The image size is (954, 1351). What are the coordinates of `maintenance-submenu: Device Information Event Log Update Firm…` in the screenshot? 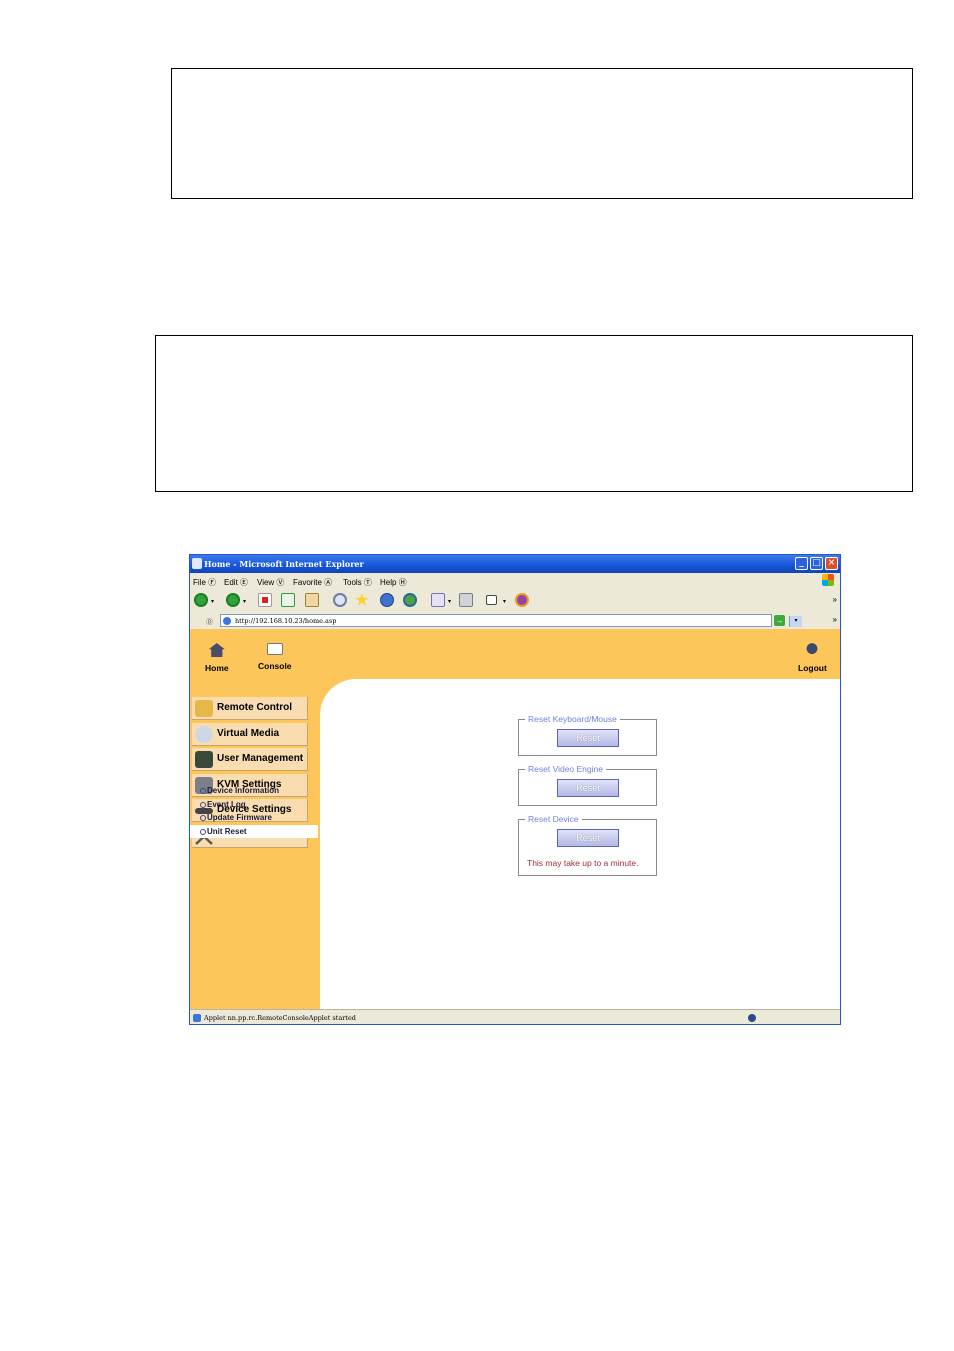 It's located at (254, 811).